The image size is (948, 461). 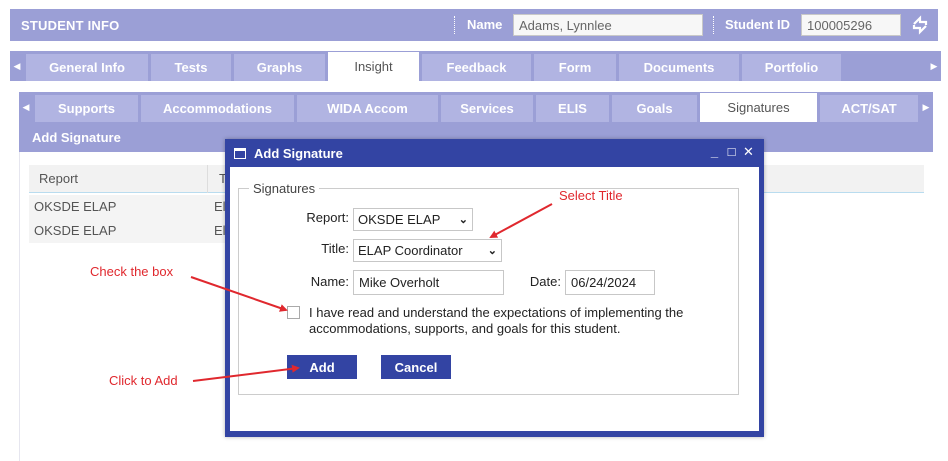 I want to click on annotation-click-add: Click to Add, so click(x=143, y=380).